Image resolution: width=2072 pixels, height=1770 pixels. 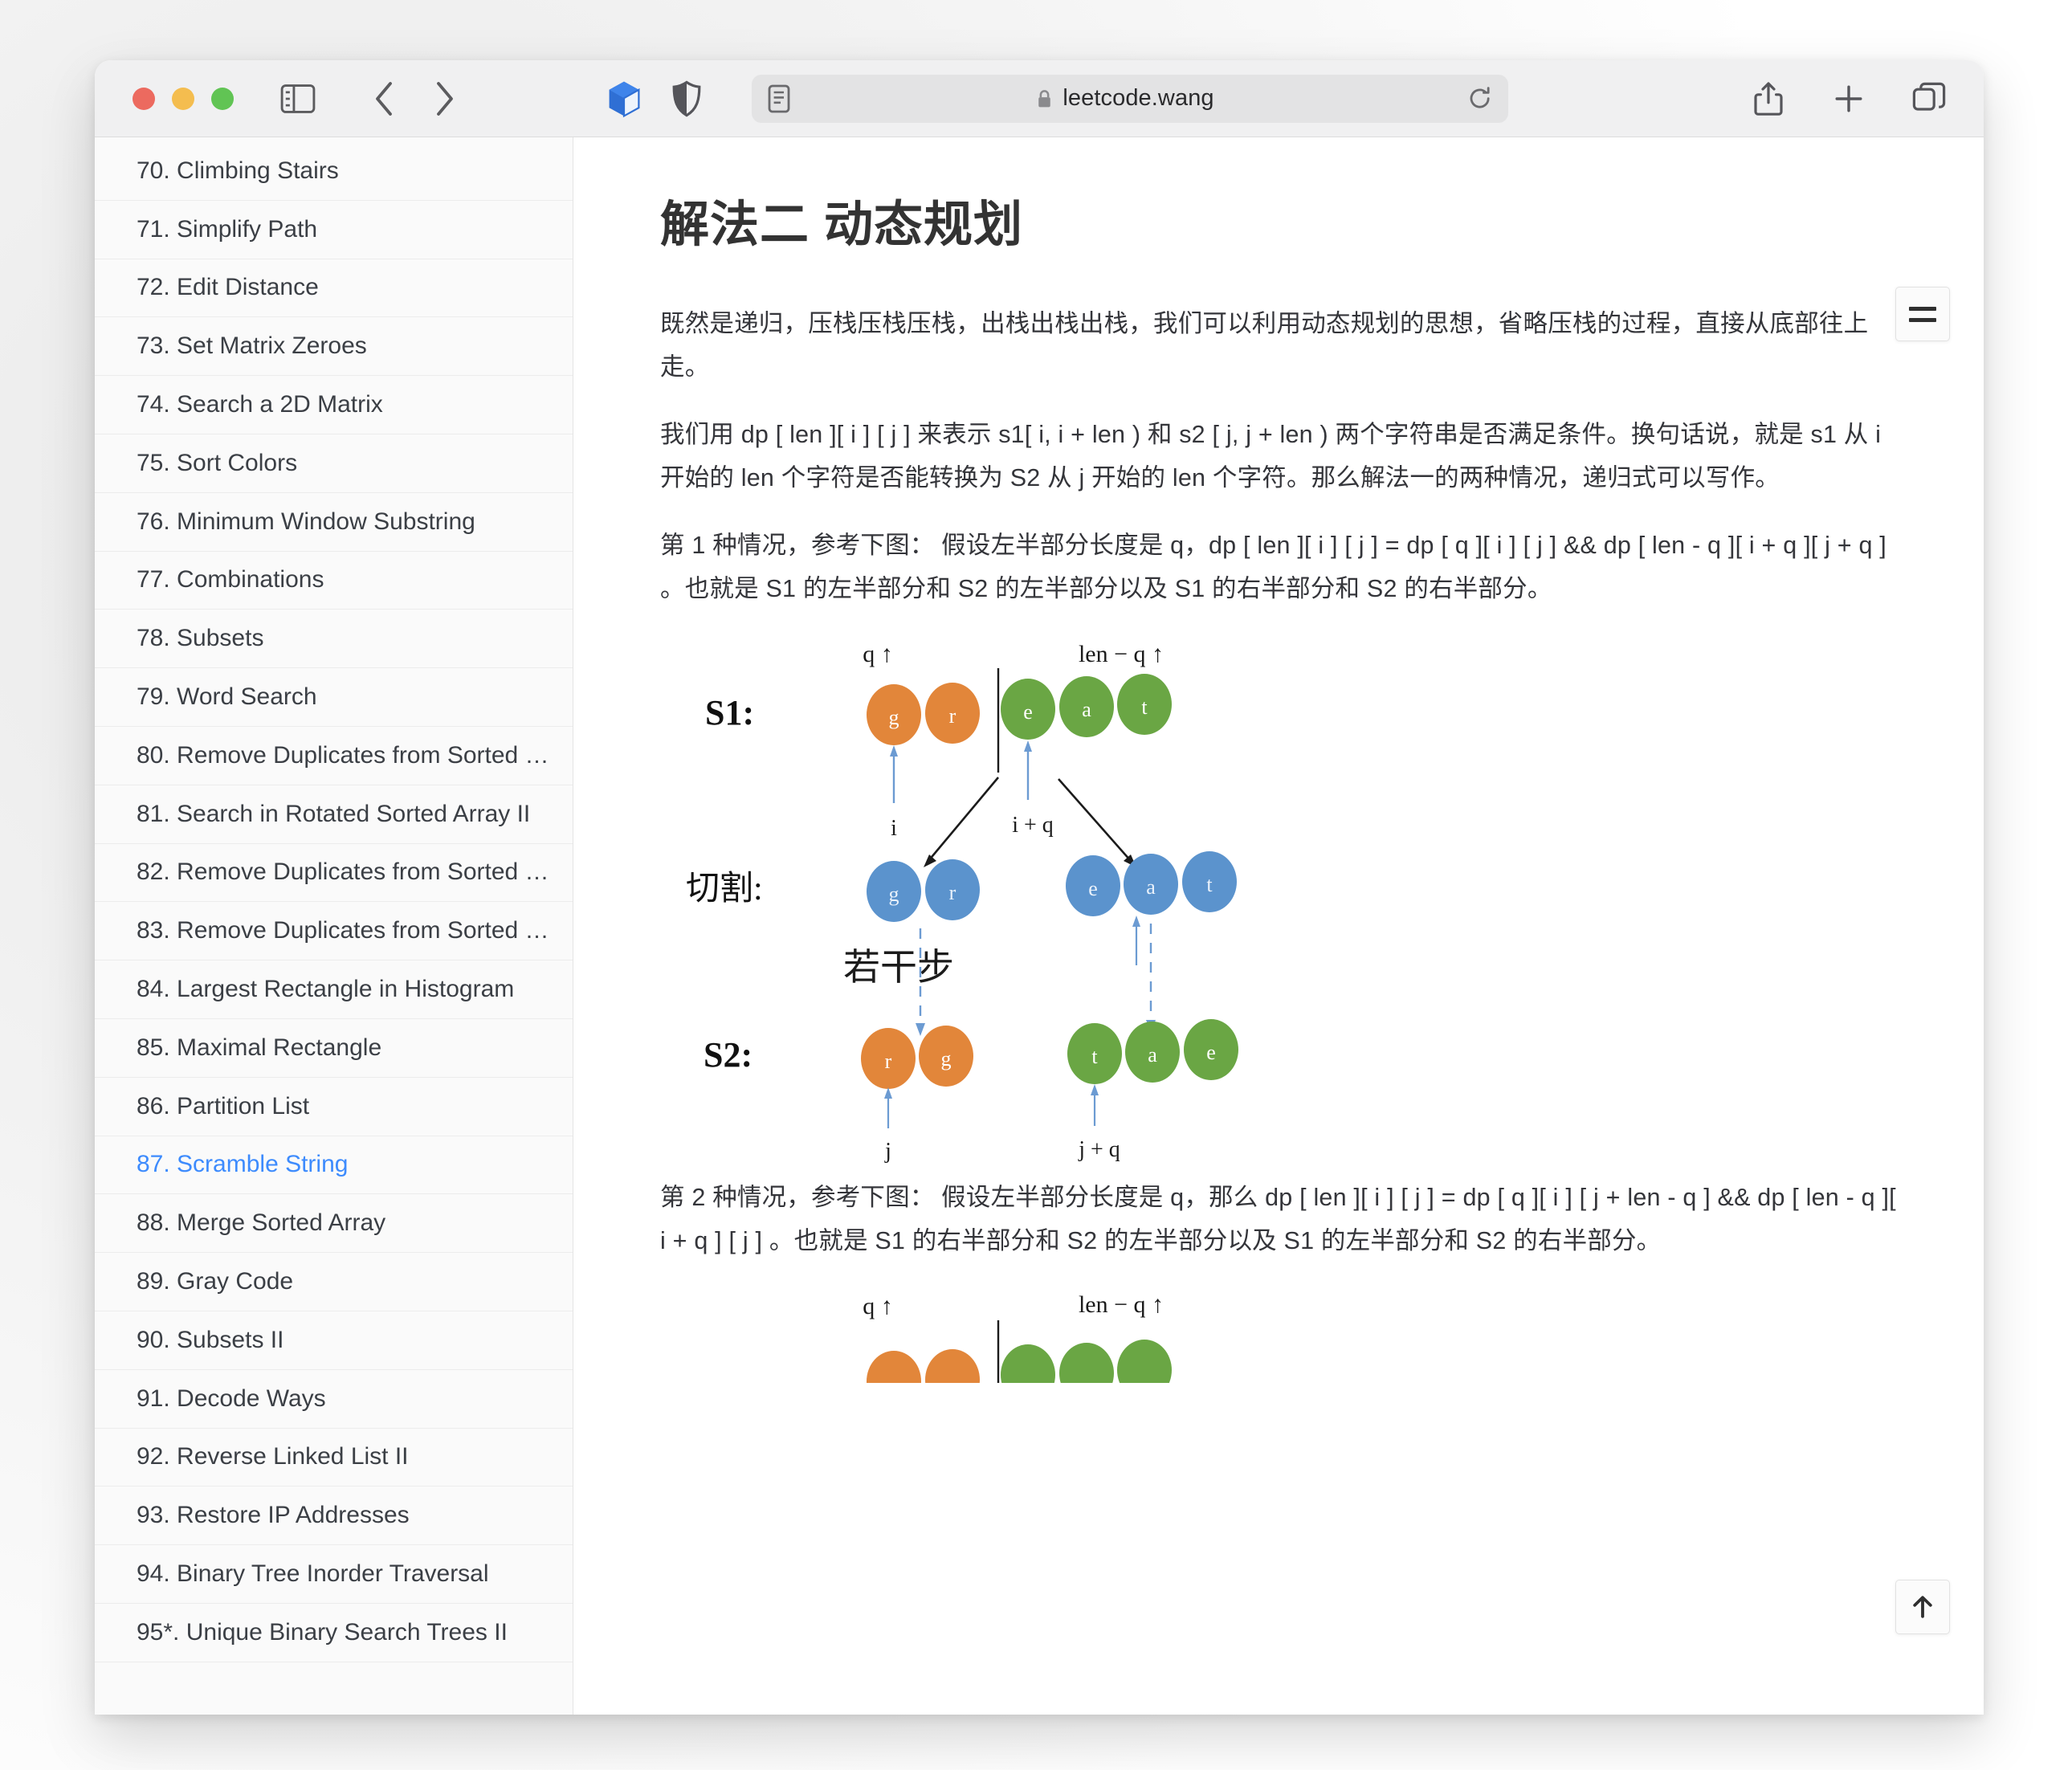 What do you see at coordinates (215, 1281) in the screenshot?
I see `sidebar-item-label: 89. Gray Code` at bounding box center [215, 1281].